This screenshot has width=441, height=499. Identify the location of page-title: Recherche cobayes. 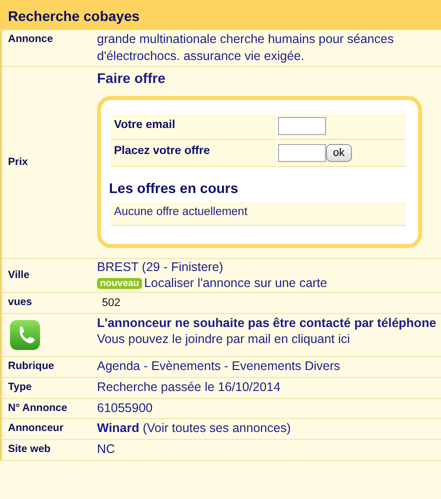
(220, 15).